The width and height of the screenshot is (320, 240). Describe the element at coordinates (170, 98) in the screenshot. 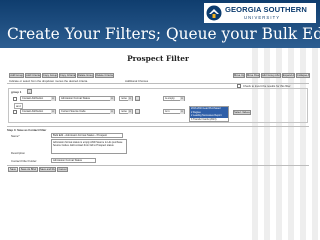

I see `criteria-condition-value: is empty` at that location.